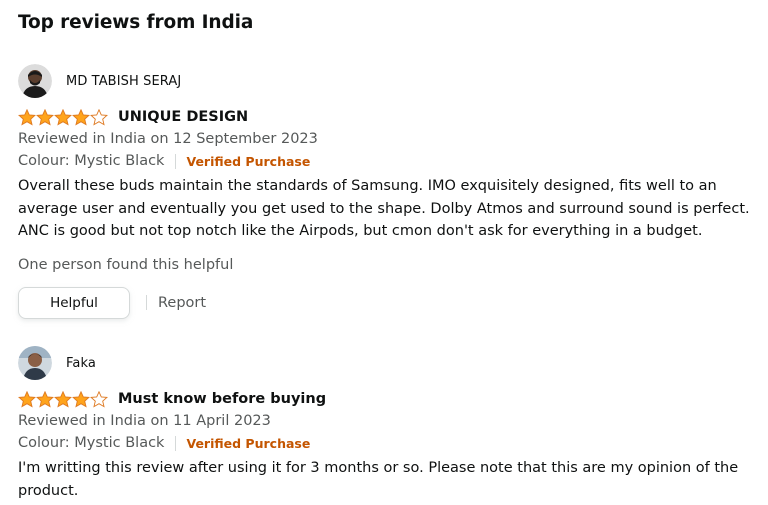 This screenshot has height=505, width=768. What do you see at coordinates (390, 399) in the screenshot?
I see `rating-row: Must know before buying` at bounding box center [390, 399].